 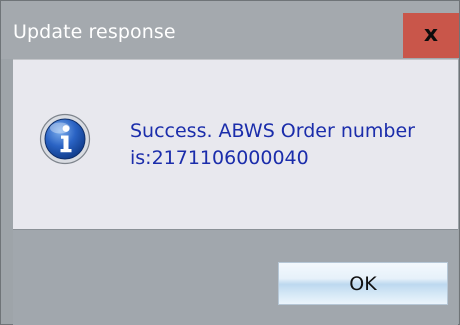 I want to click on dialog-title: Update response, so click(x=94, y=32).